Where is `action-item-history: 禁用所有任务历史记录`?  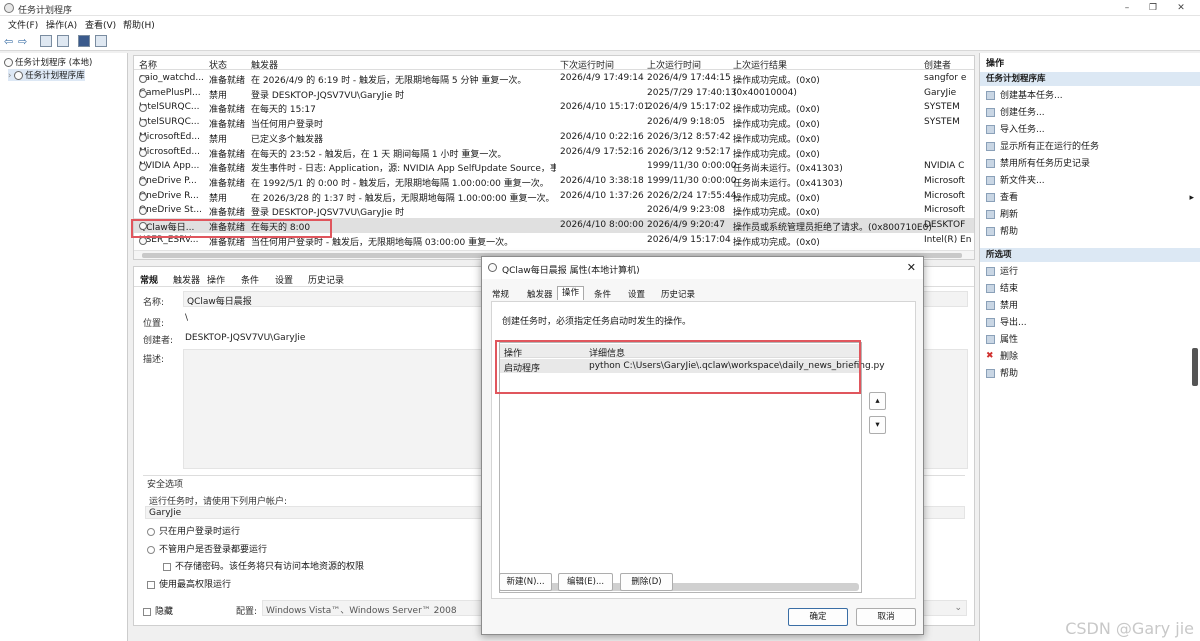
action-item-history: 禁用所有任务历史记录 is located at coordinates (1091, 164).